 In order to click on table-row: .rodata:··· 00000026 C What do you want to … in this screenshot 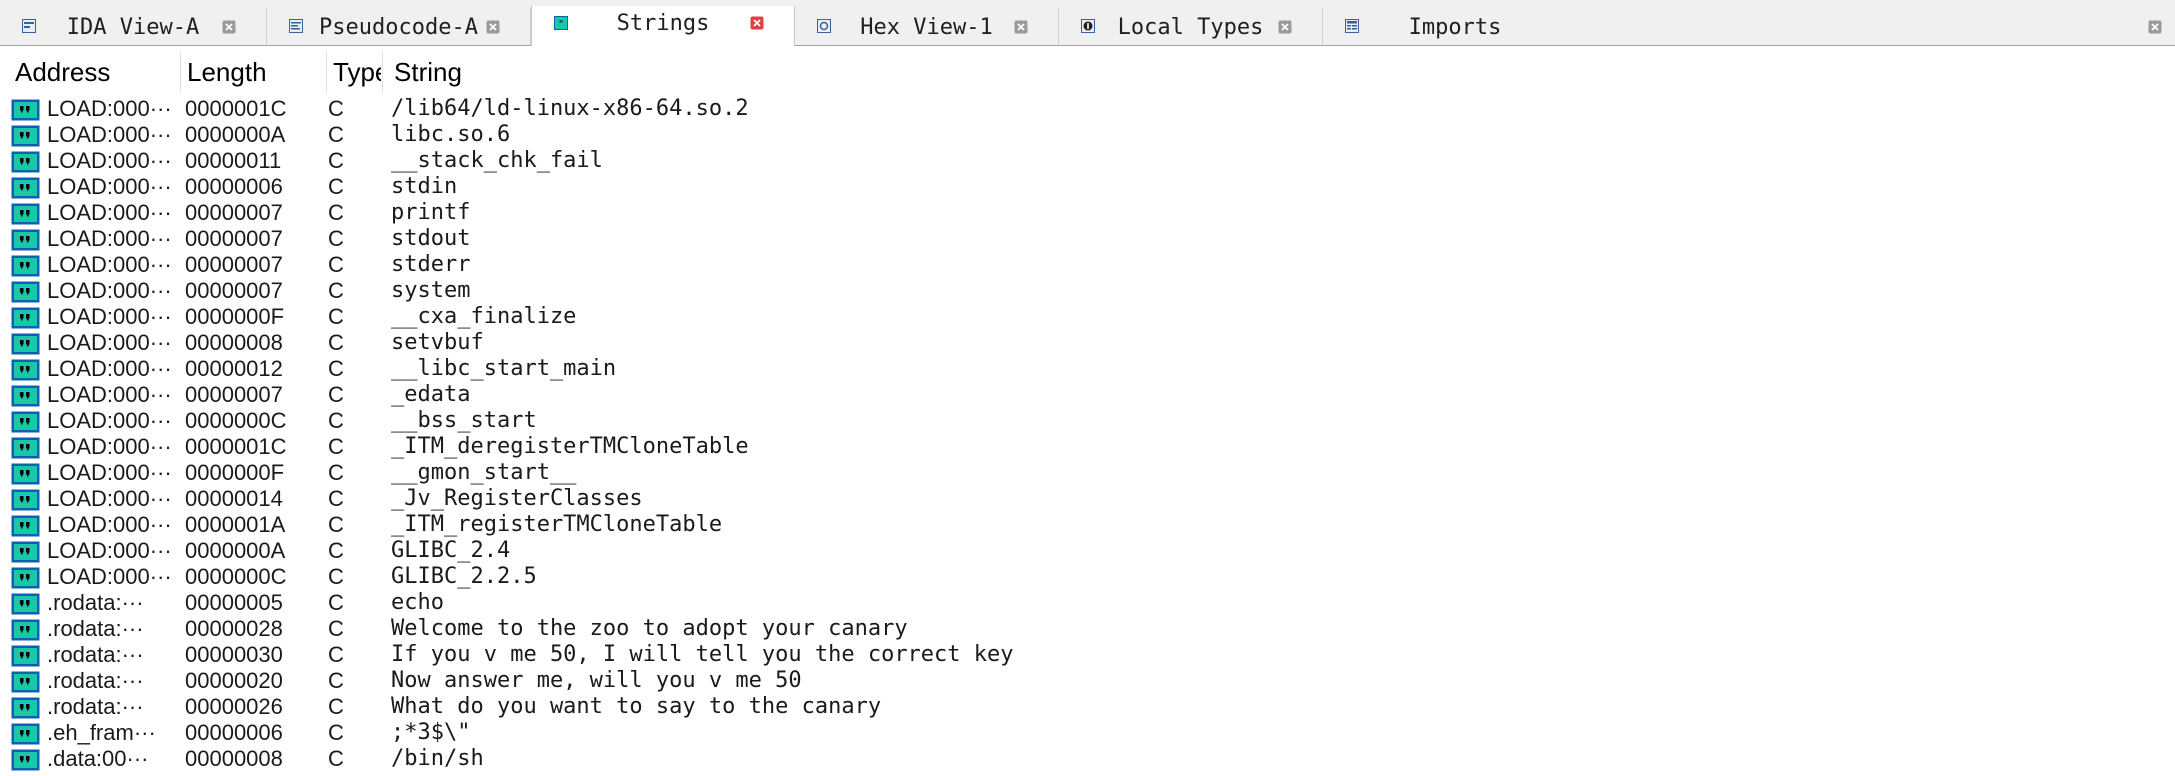, I will do `click(1087, 707)`.